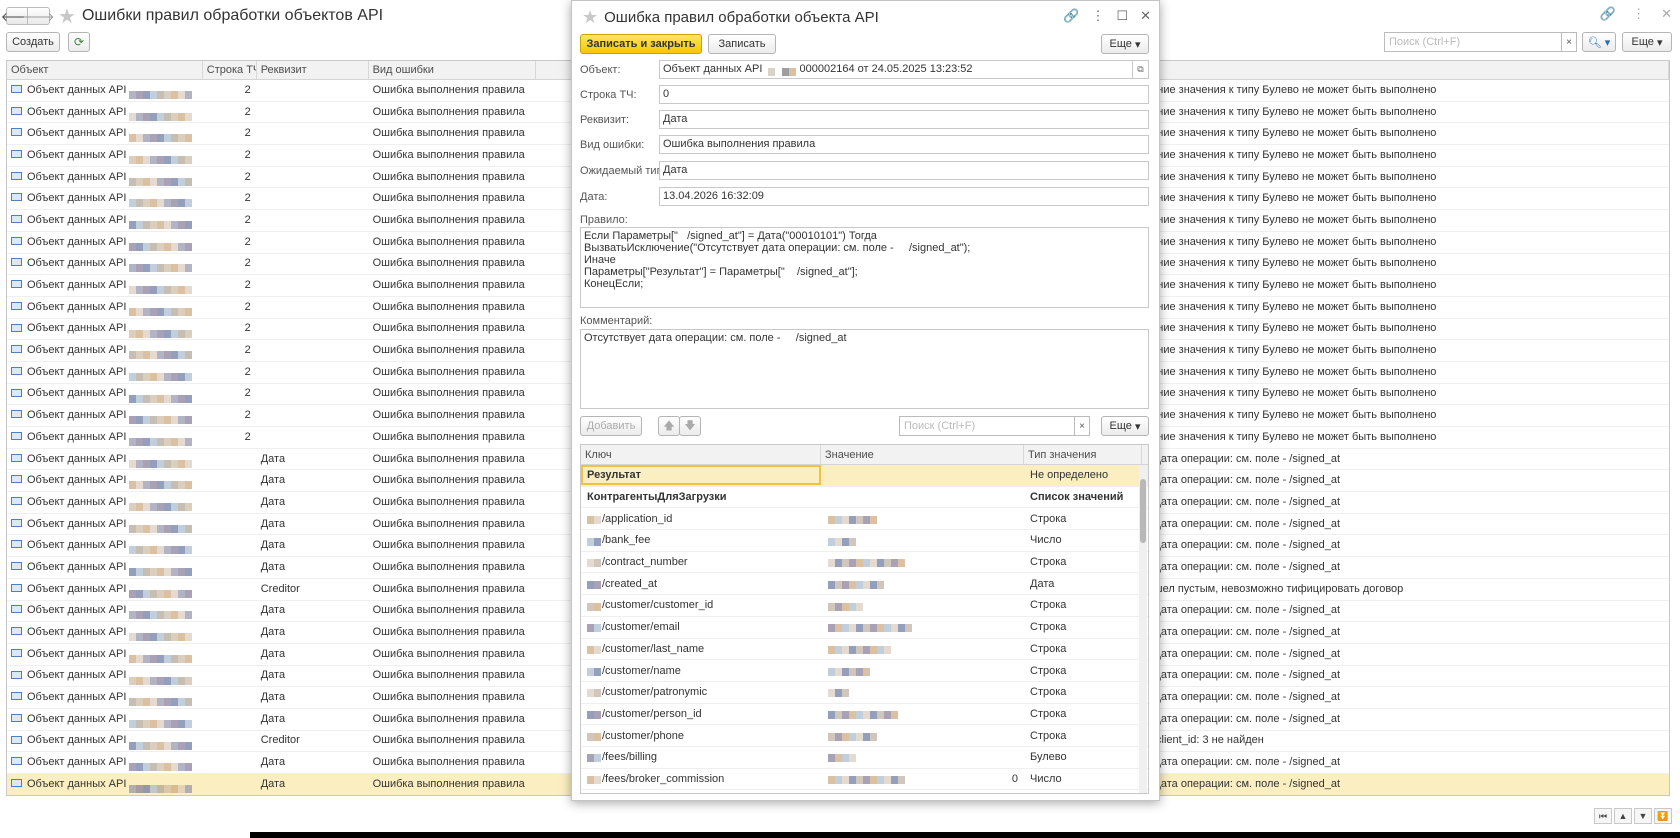  What do you see at coordinates (1082, 426) in the screenshot?
I see `table-search-clear-button: ×` at bounding box center [1082, 426].